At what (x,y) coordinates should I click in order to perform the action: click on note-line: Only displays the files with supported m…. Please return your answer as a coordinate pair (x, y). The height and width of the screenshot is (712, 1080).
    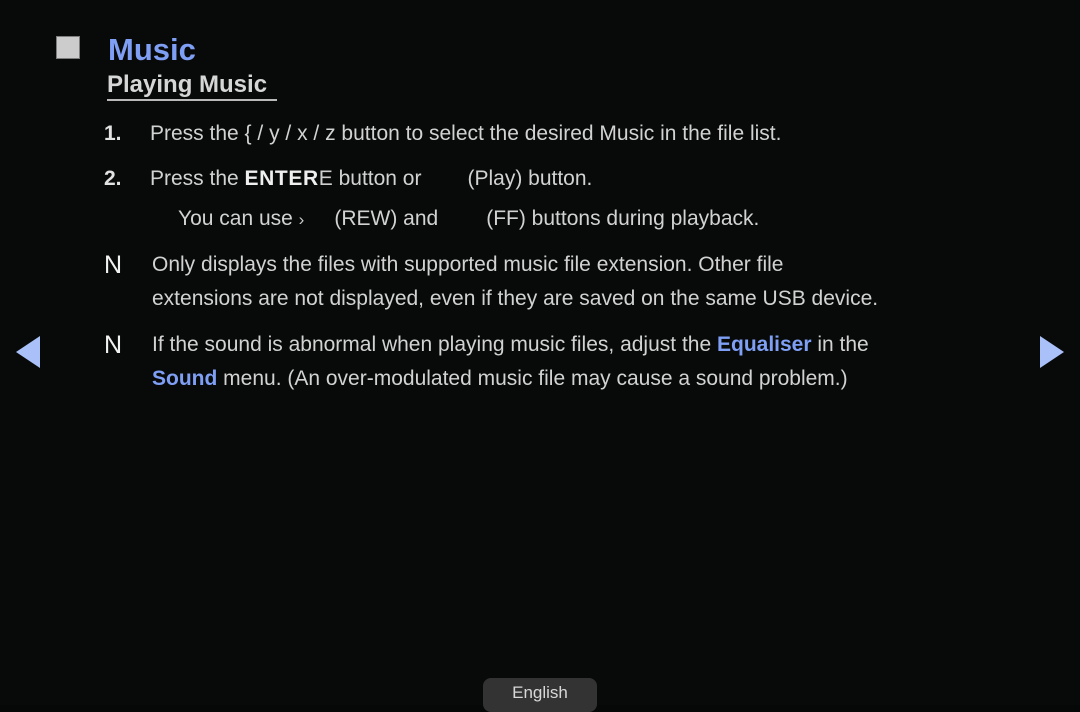
    Looking at the image, I should click on (468, 264).